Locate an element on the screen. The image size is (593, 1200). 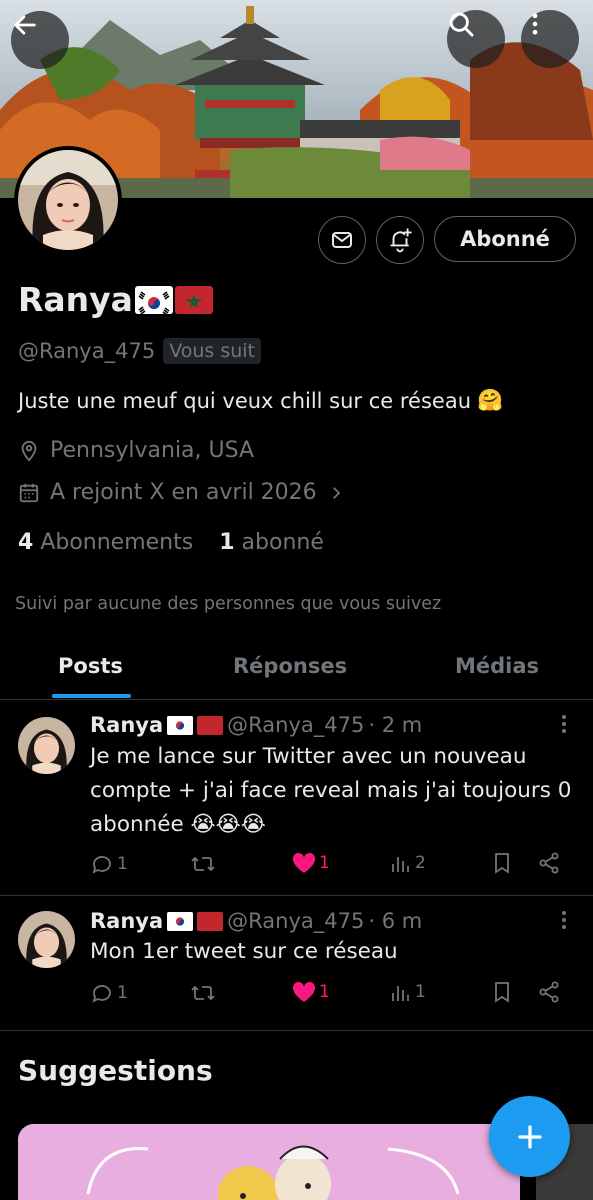
location-row: Pennsylvania, USA is located at coordinates (136, 450).